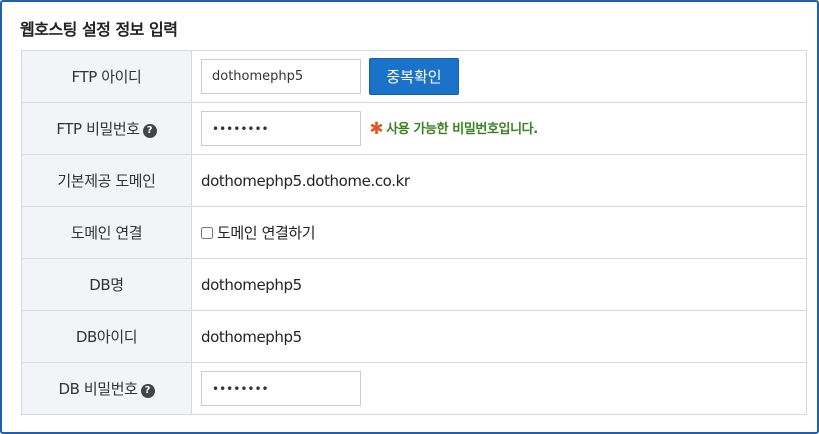  Describe the element at coordinates (106, 232) in the screenshot. I see `domain-connect-label: 도메인 연결` at that location.